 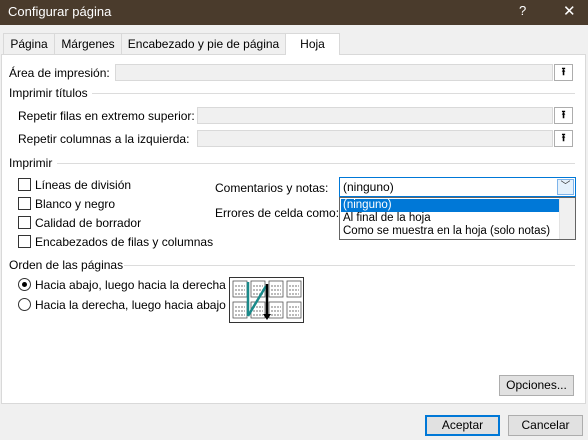 What do you see at coordinates (124, 242) in the screenshot?
I see `headings-label: Encabezados de filas y columnas` at bounding box center [124, 242].